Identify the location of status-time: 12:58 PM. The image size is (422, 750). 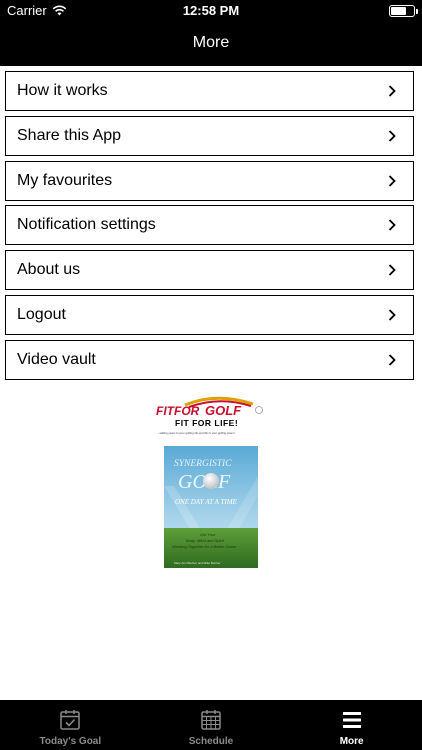
(211, 10).